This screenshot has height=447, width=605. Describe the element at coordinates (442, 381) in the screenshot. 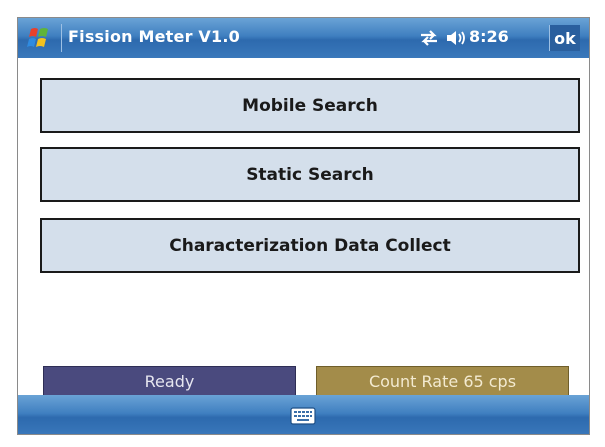

I see `count-rate-display: Count Rate 65 cps` at that location.